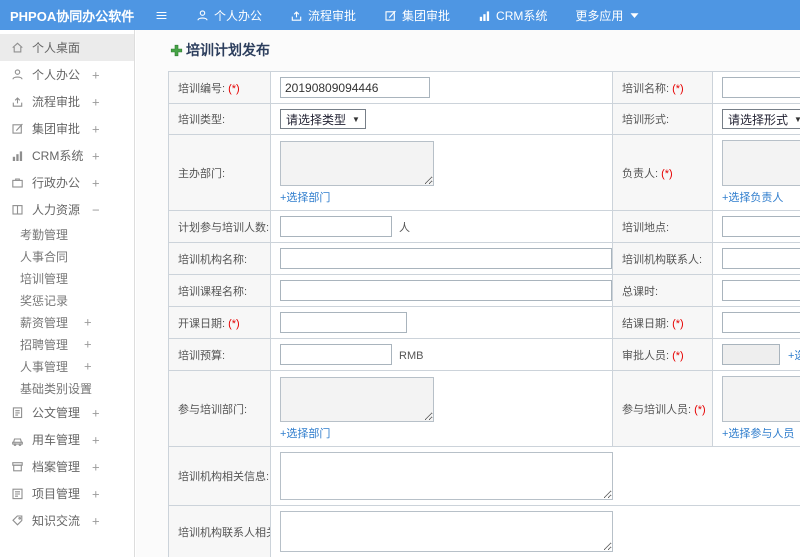  Describe the element at coordinates (484, 87) in the screenshot. I see `form-row: 培训编号:(*) 培训名称:(*)` at that location.